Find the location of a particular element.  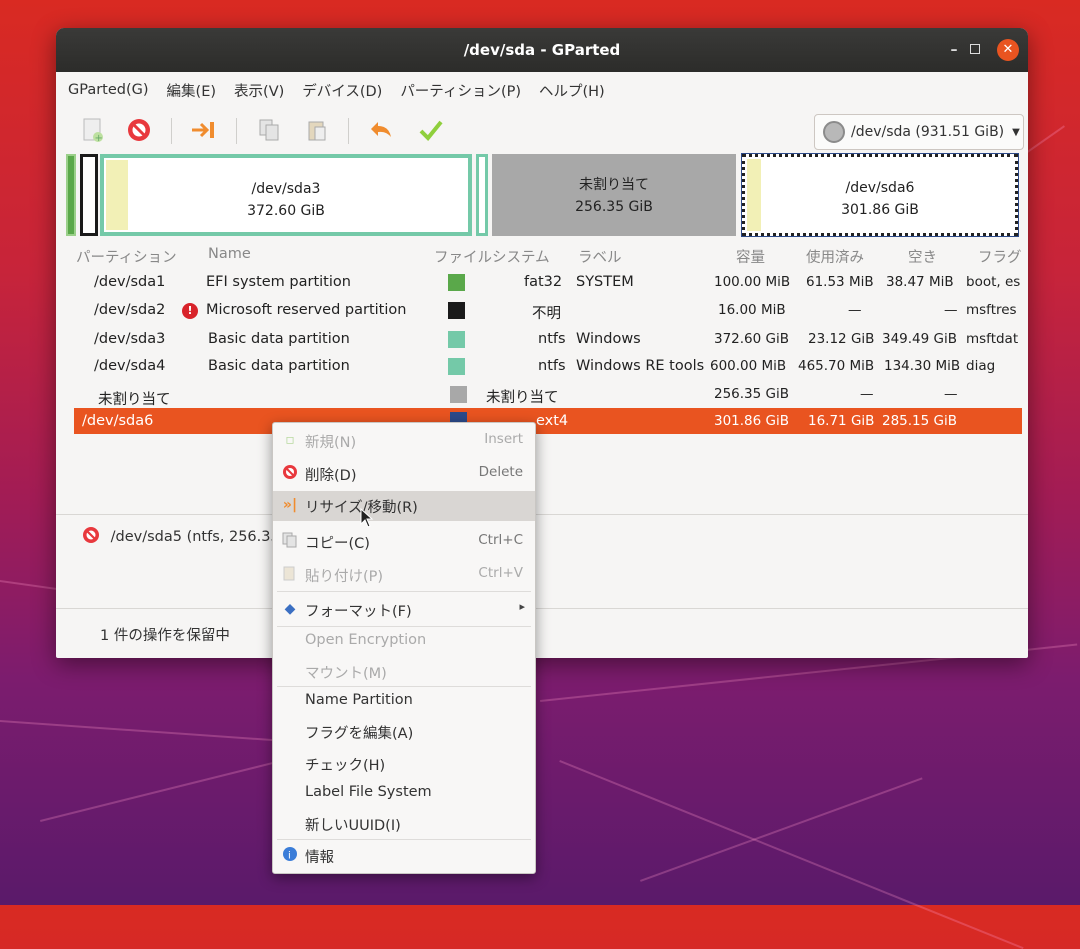

row-free: 285.15 GiB is located at coordinates (920, 421).